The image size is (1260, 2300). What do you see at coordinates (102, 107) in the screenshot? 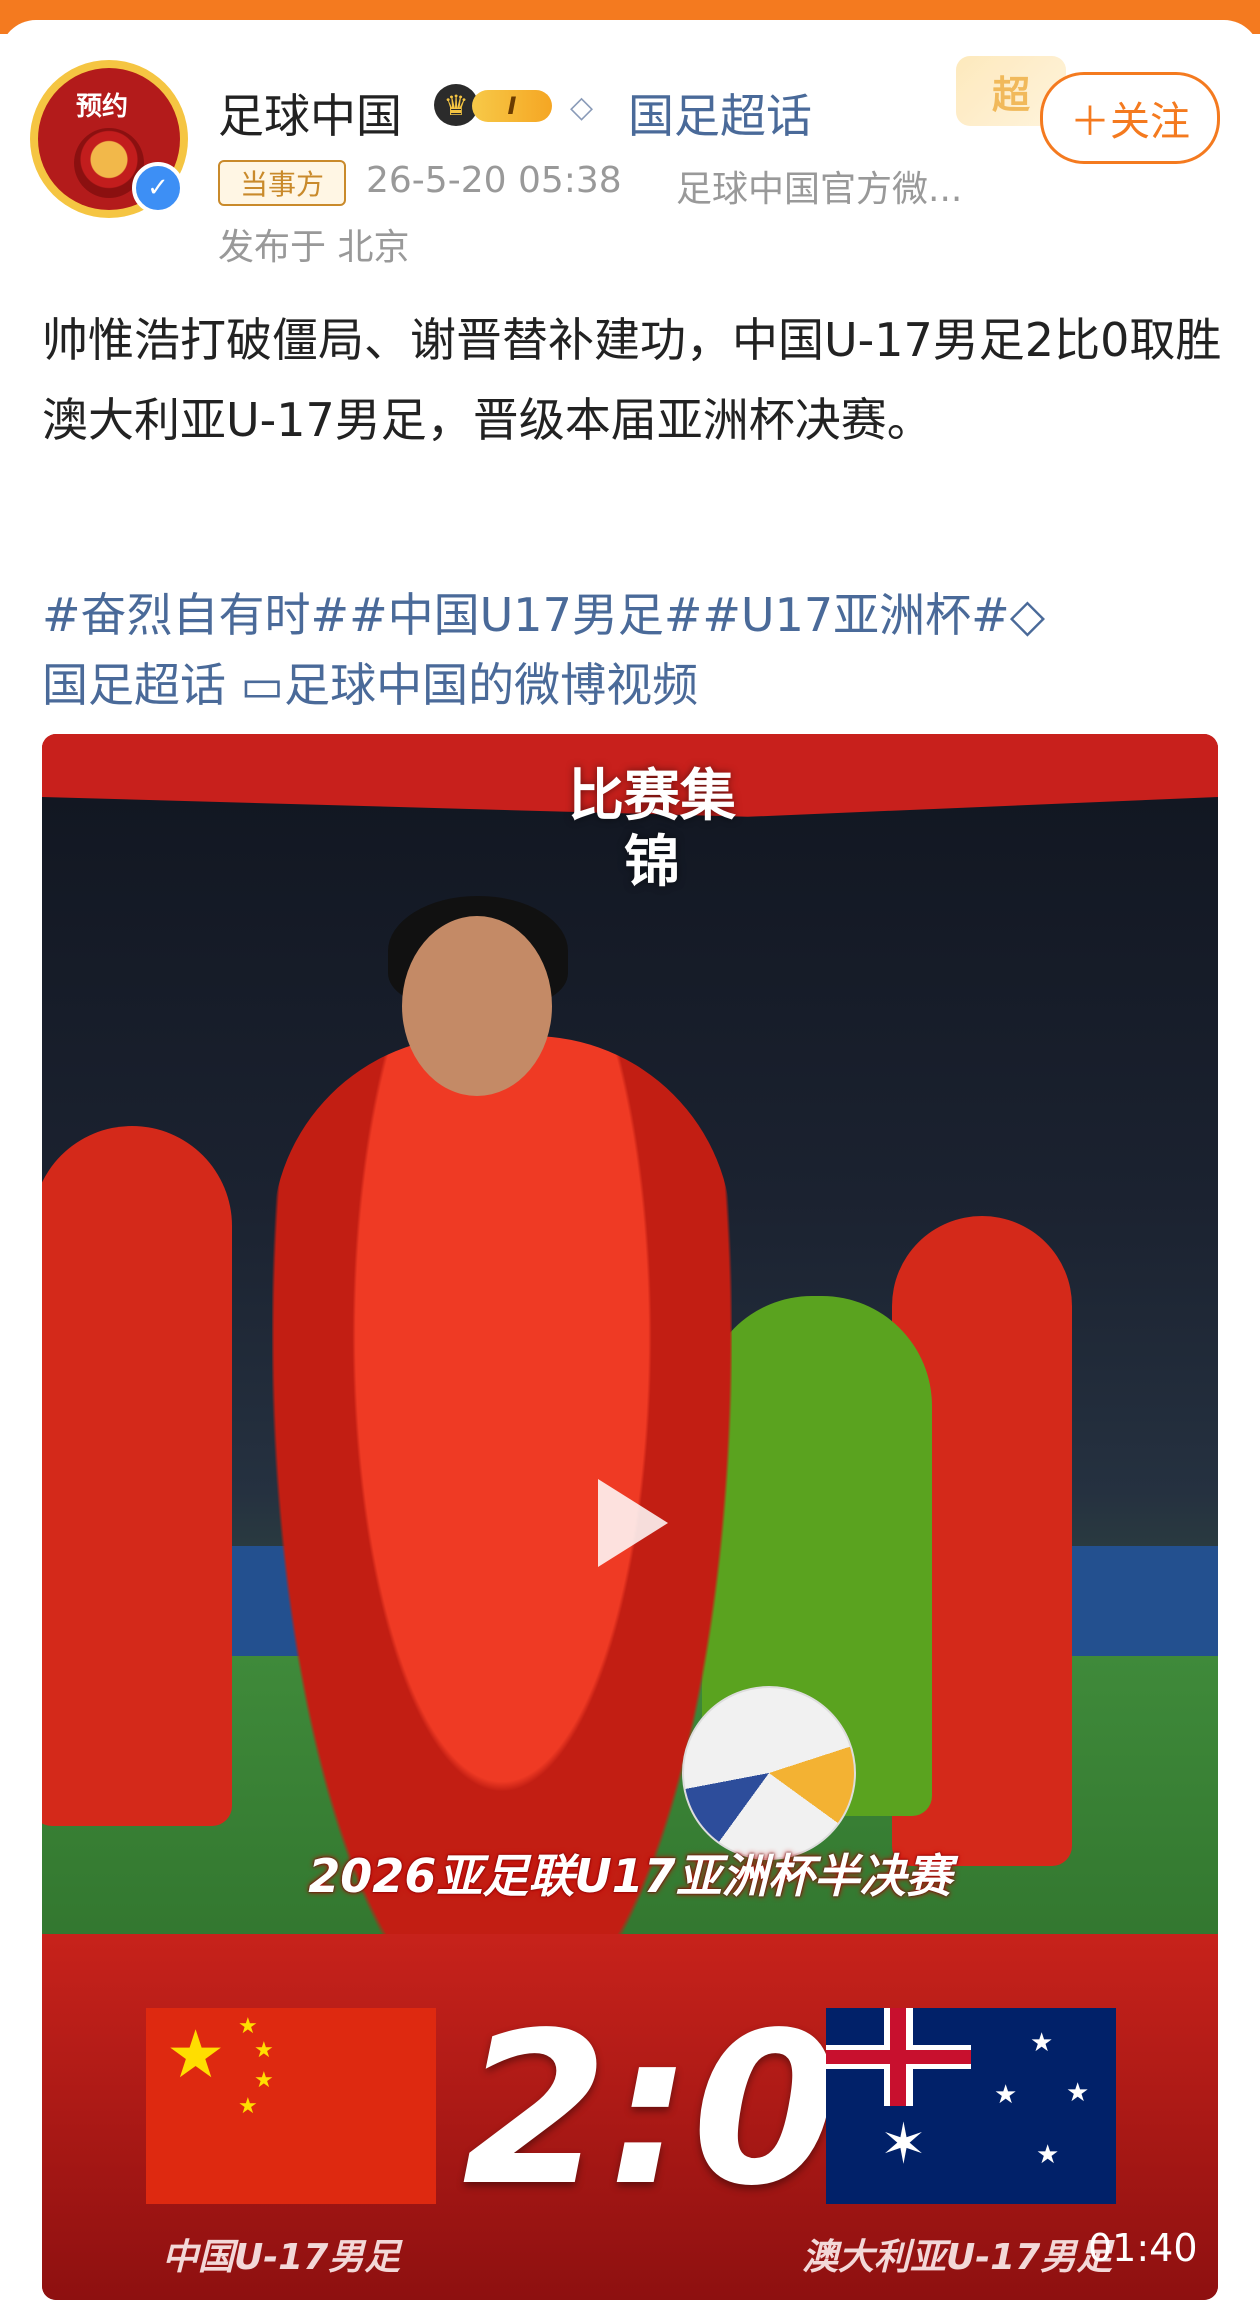
I see `avatar-reserve-tag: 预约` at bounding box center [102, 107].